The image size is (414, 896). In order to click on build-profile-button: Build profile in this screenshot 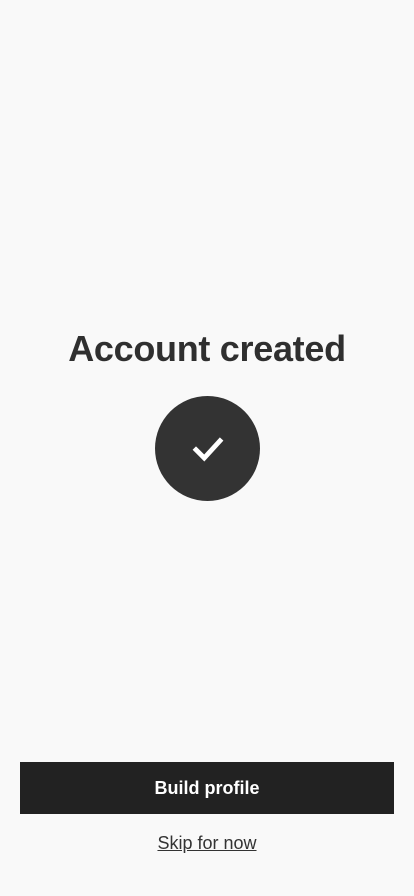, I will do `click(207, 788)`.